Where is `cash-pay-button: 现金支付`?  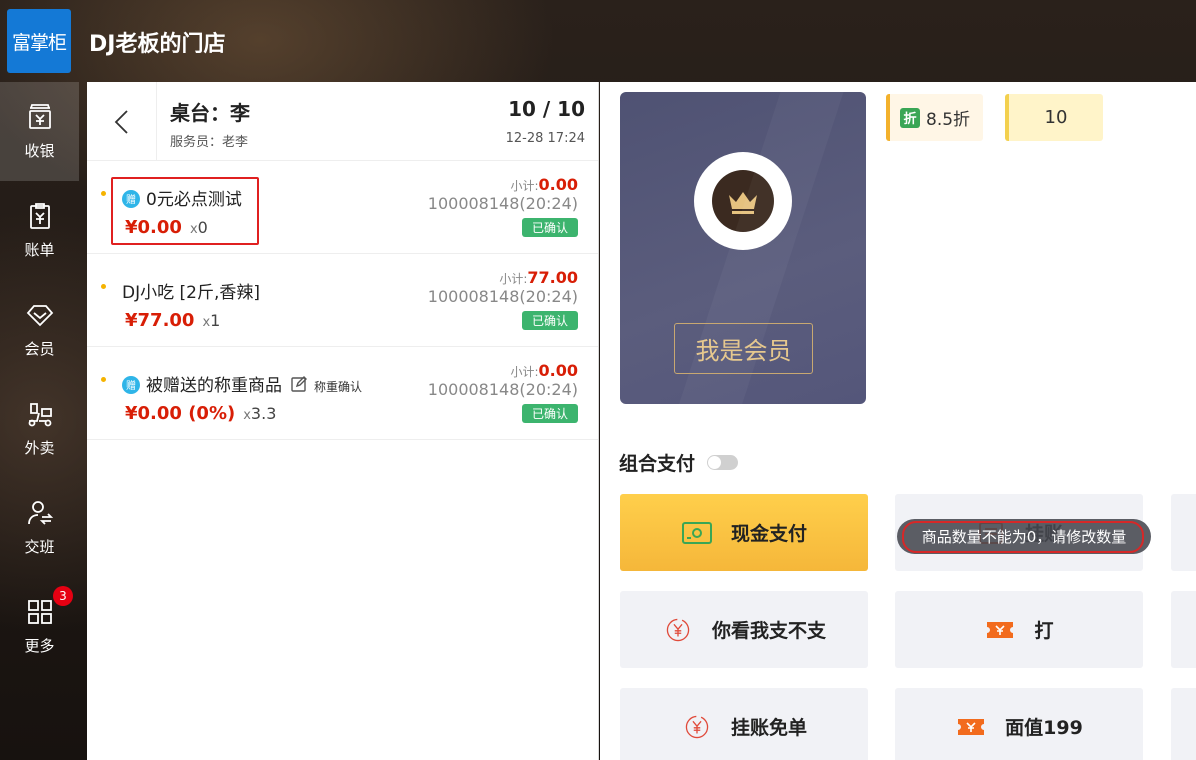 cash-pay-button: 现金支付 is located at coordinates (744, 532).